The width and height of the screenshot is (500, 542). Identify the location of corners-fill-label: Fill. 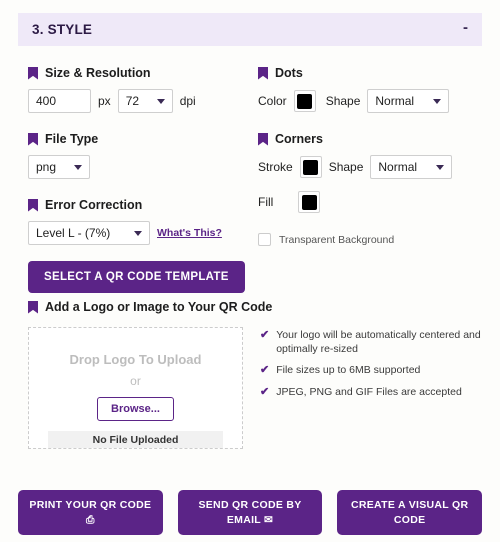
(266, 202).